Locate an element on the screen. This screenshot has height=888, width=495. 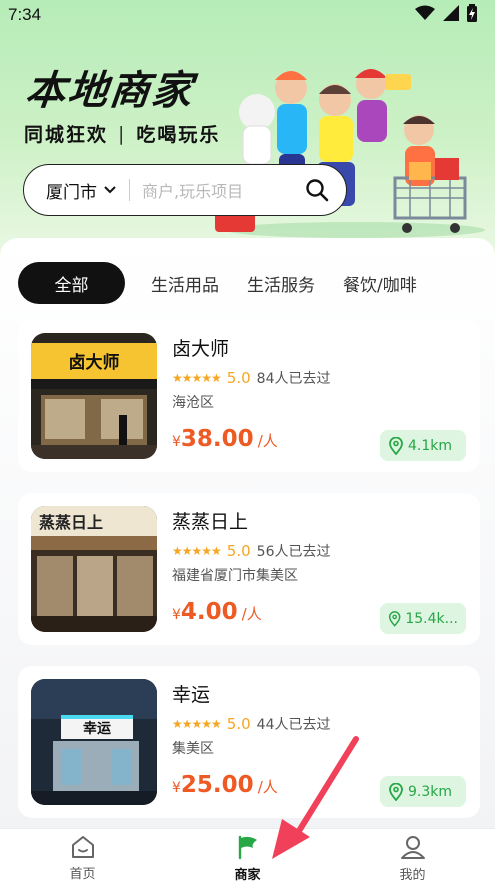
battery-icon is located at coordinates (472, 15).